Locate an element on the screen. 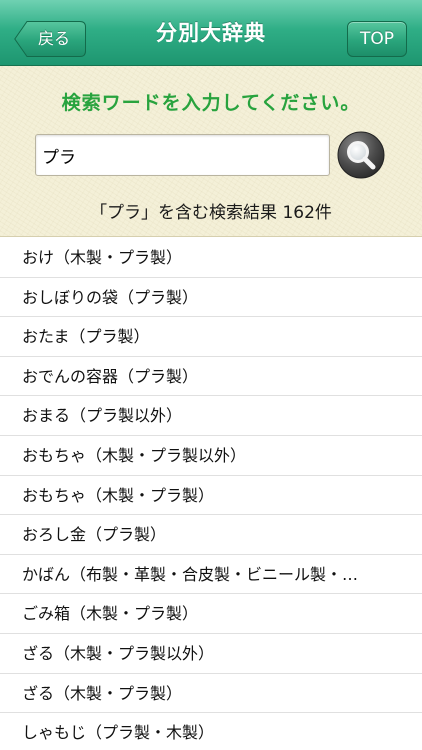 This screenshot has height=750, width=422. result-count: 「プラ」を含む検索結果 162件 is located at coordinates (211, 213).